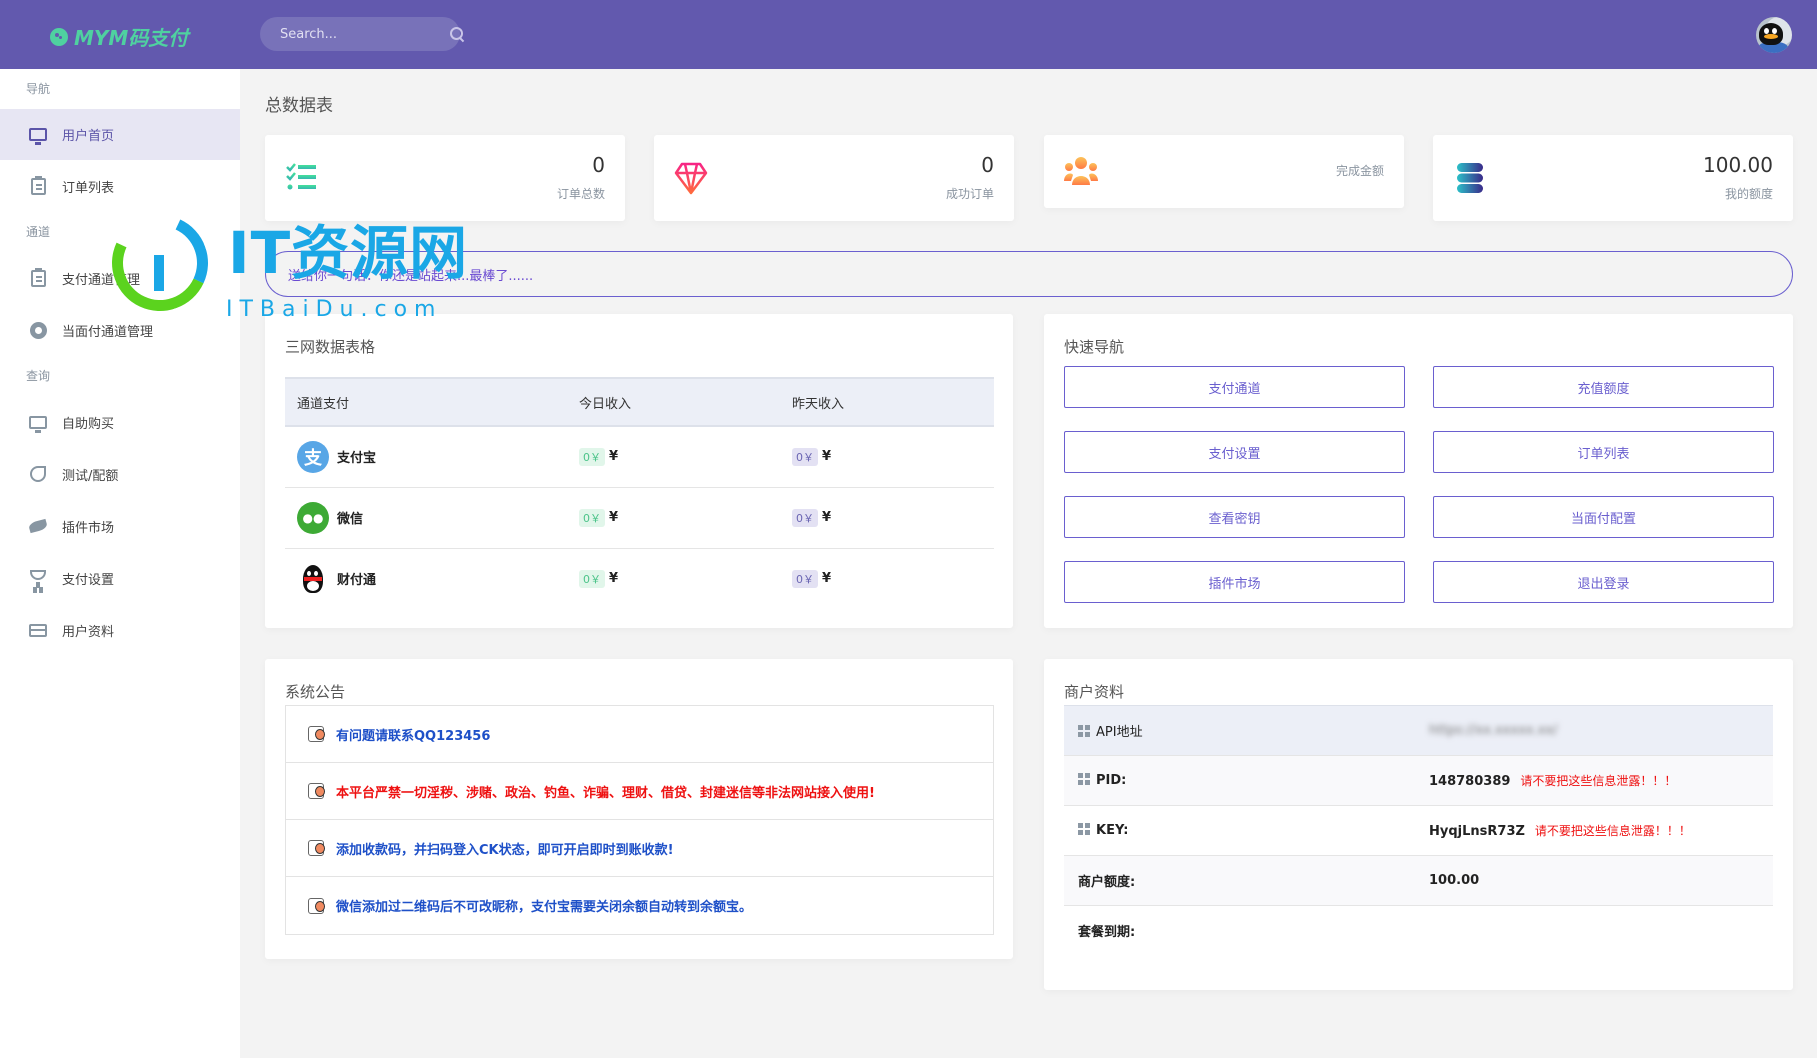  I want to click on sidebar-item-self-purchase: 自助购买, so click(120, 422).